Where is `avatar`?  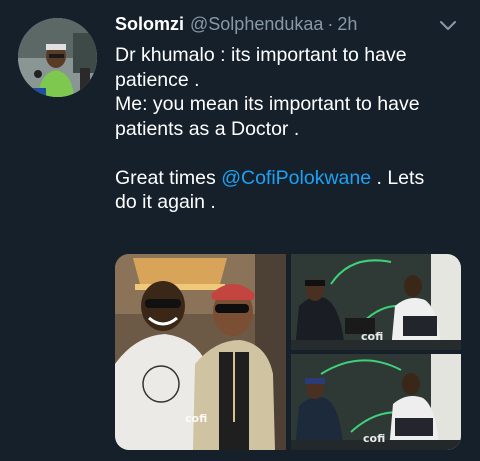
avatar is located at coordinates (57, 57).